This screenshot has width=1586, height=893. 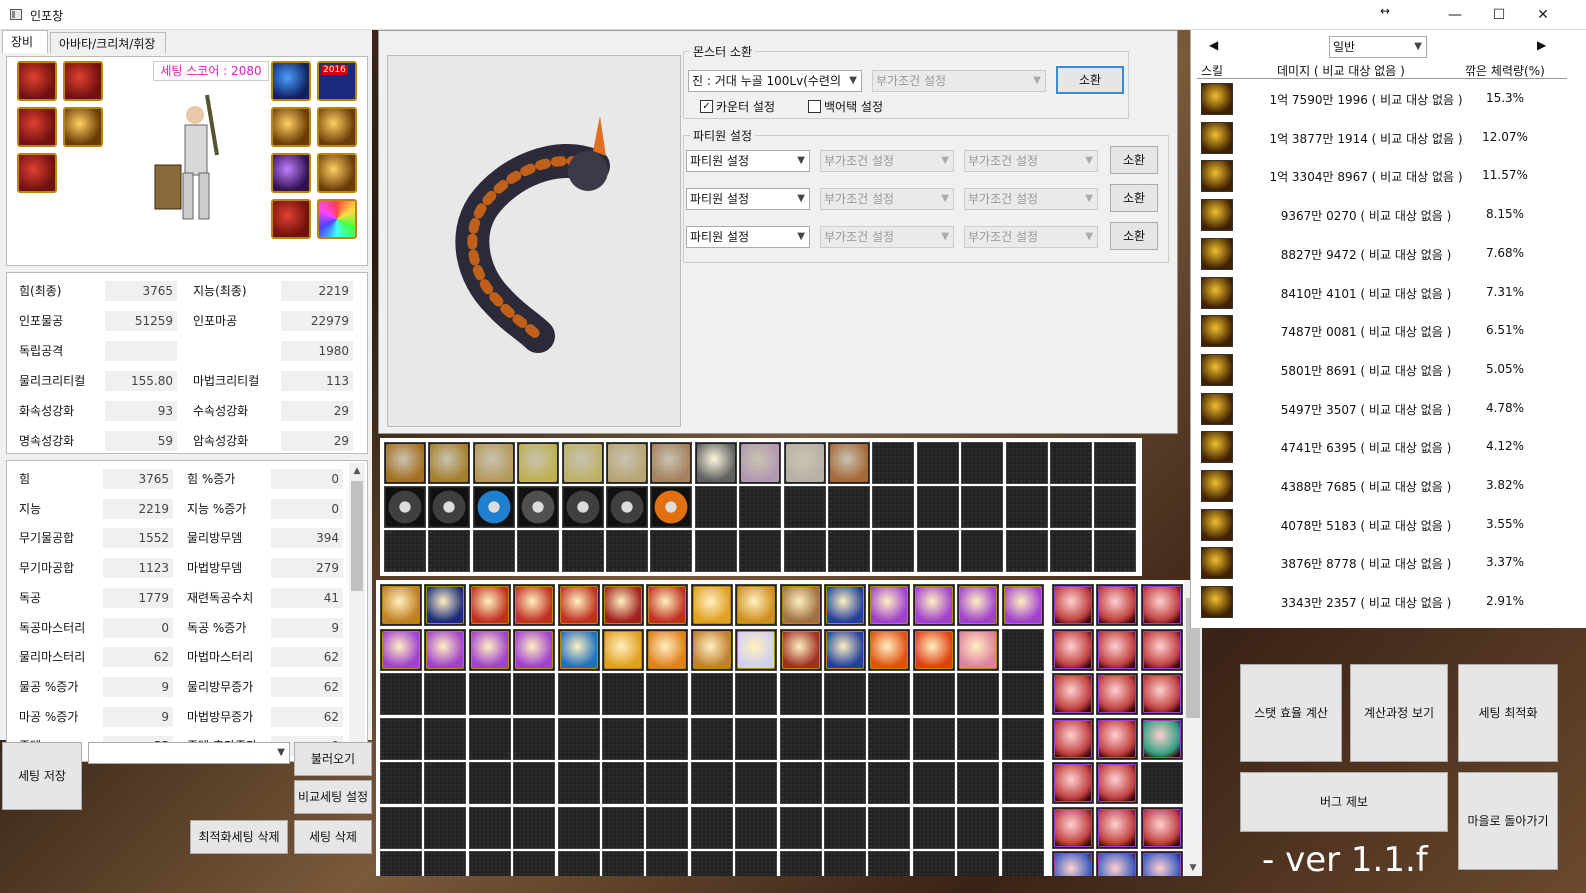 I want to click on summon-party-button: 소환, so click(x=1134, y=236).